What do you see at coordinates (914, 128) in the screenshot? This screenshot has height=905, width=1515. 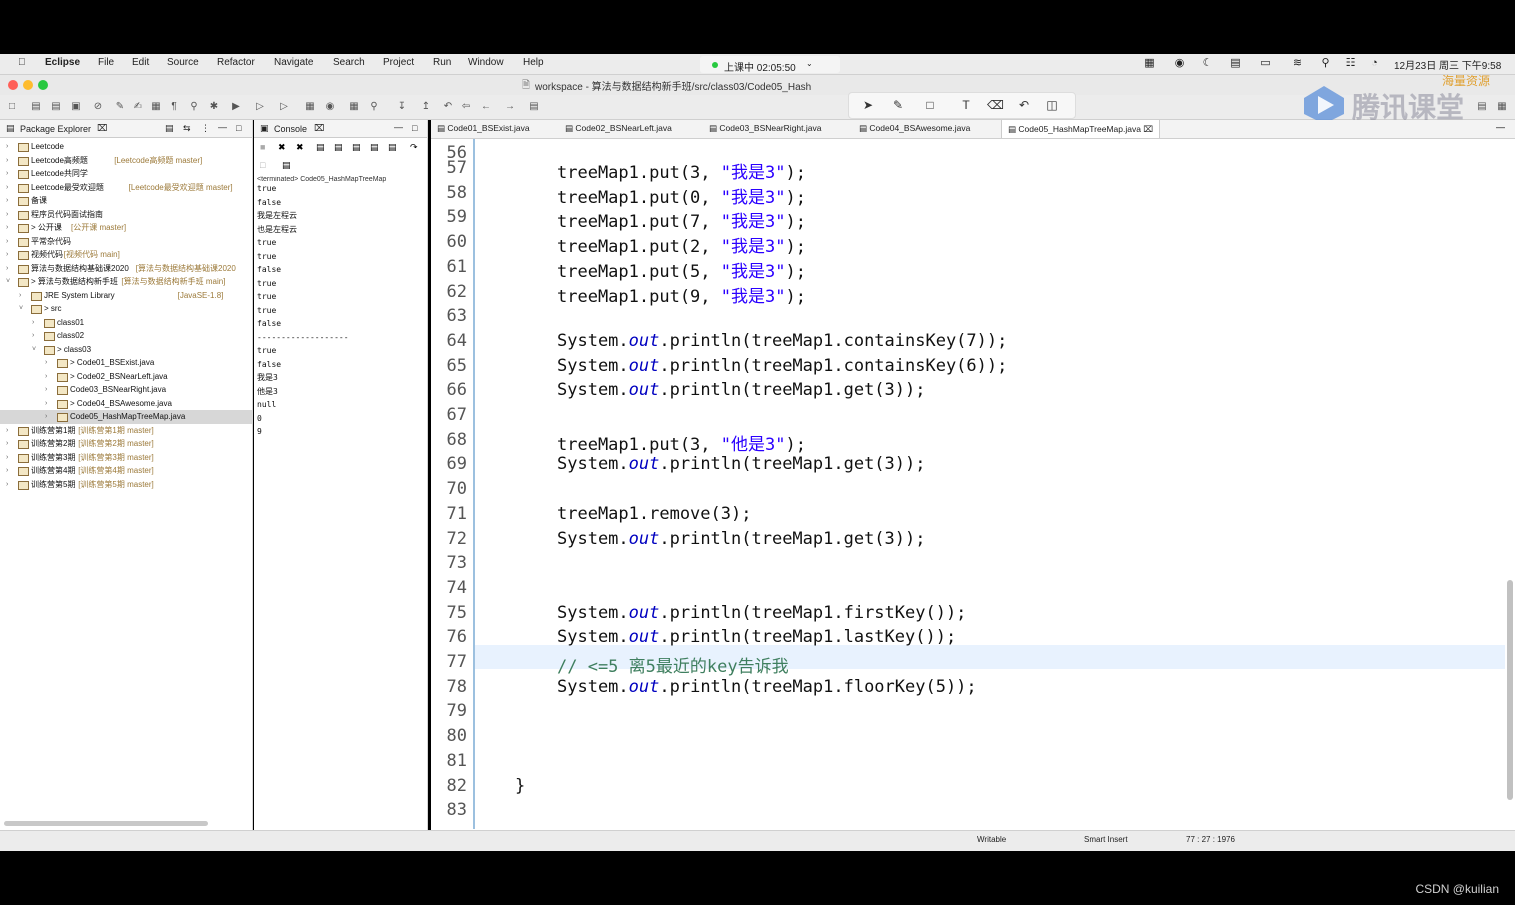 I see `tab-code04: ▤ Code04_BSAwesome.java` at bounding box center [914, 128].